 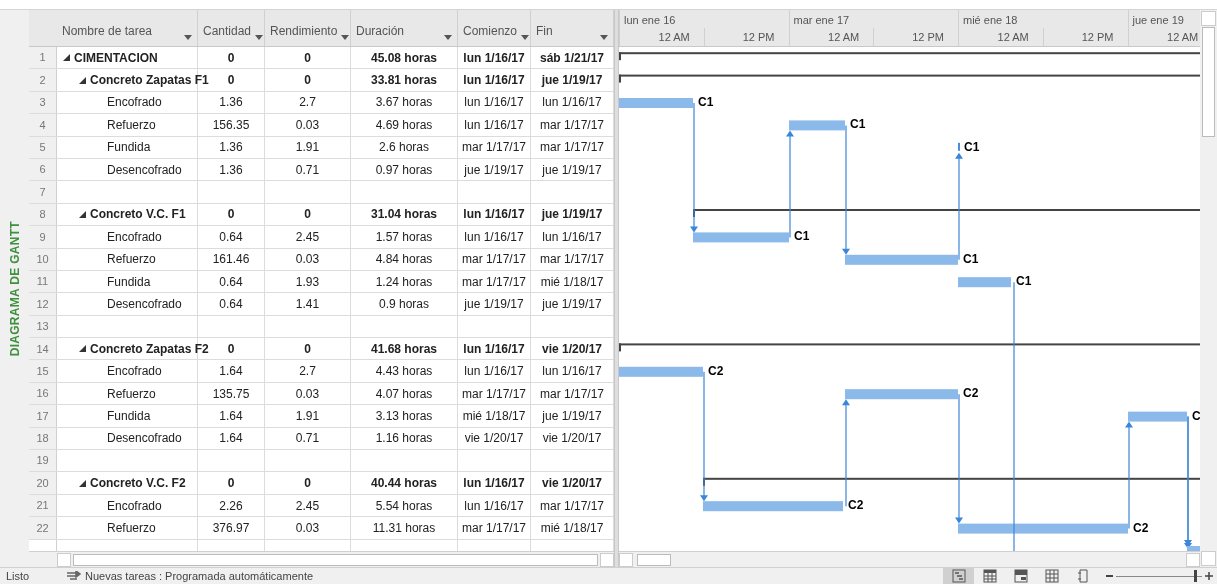 I want to click on column-header: Cantidad, so click(x=231, y=28).